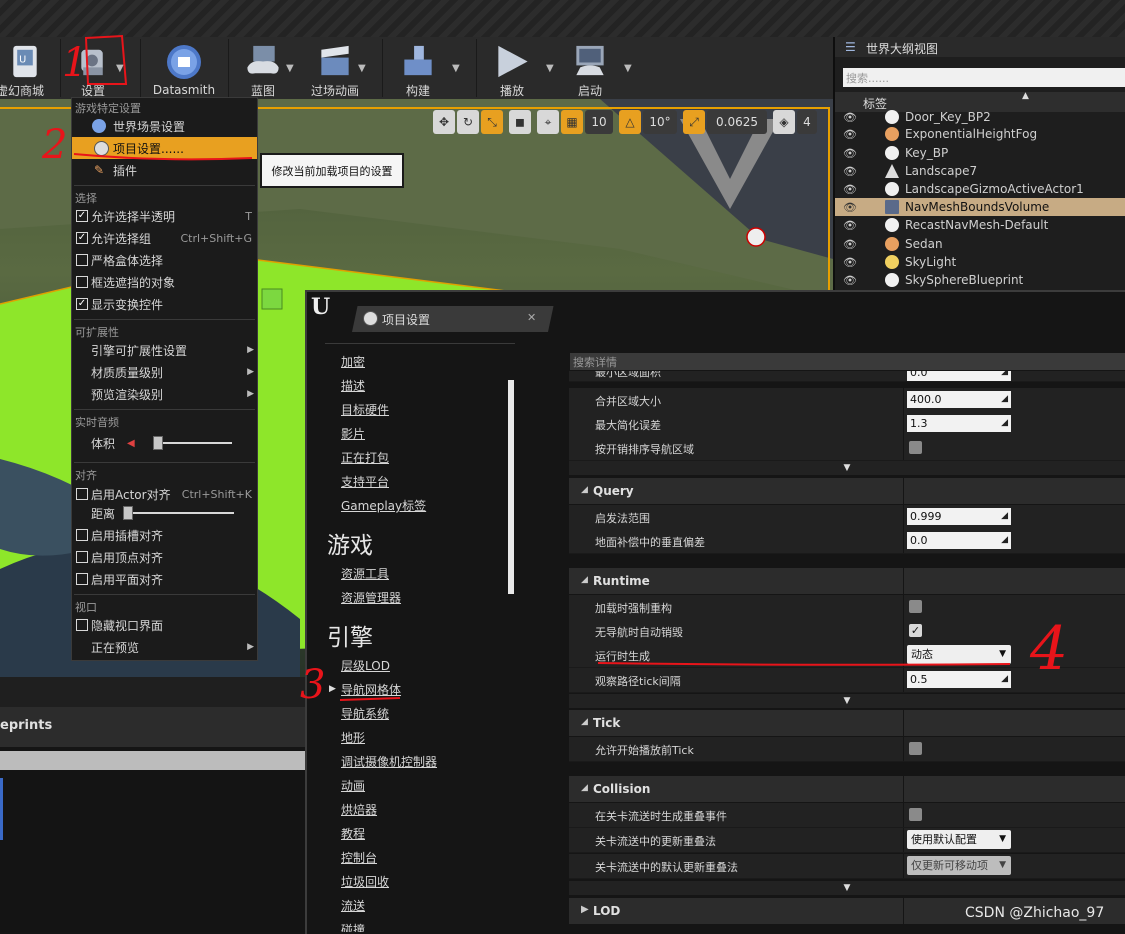 Image resolution: width=1125 pixels, height=934 pixels. I want to click on annotation-number-4: 4, so click(1049, 649).